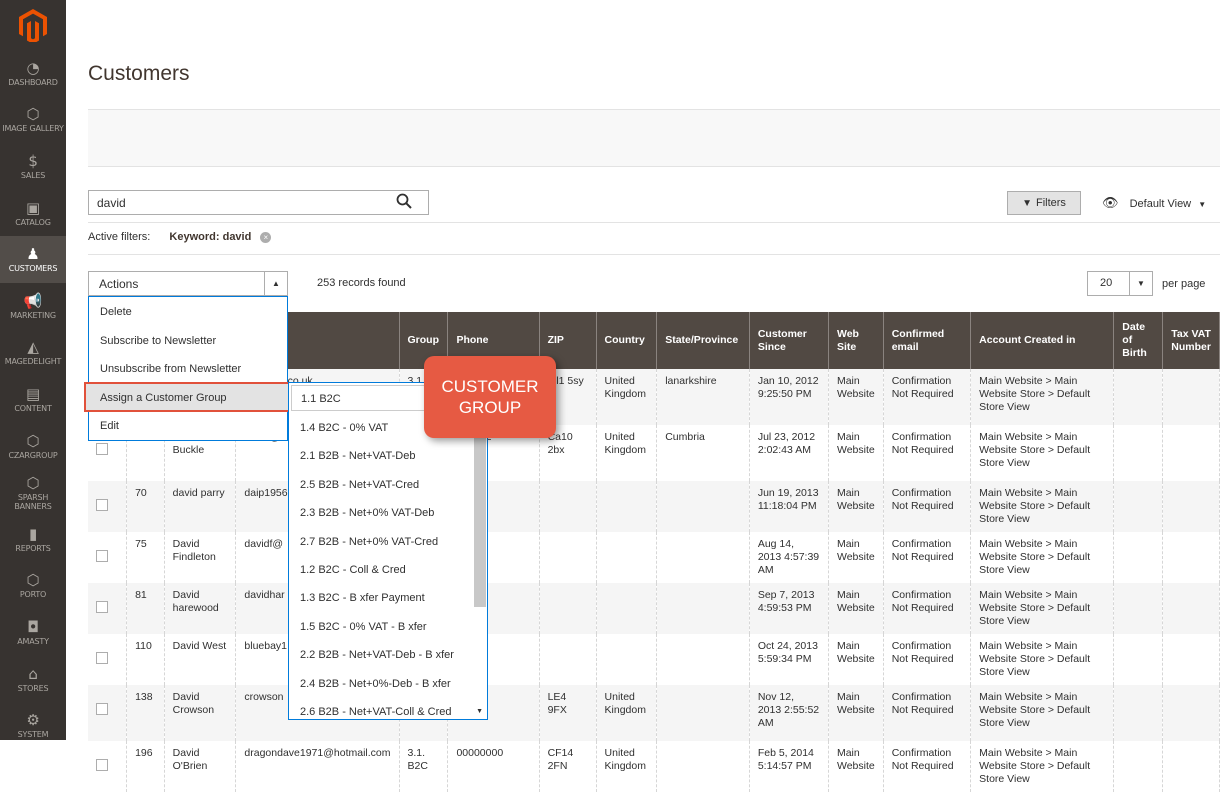  Describe the element at coordinates (388, 708) in the screenshot. I see `group-option: 2.6 B2B - Net+VAT-Coll & Cred` at that location.